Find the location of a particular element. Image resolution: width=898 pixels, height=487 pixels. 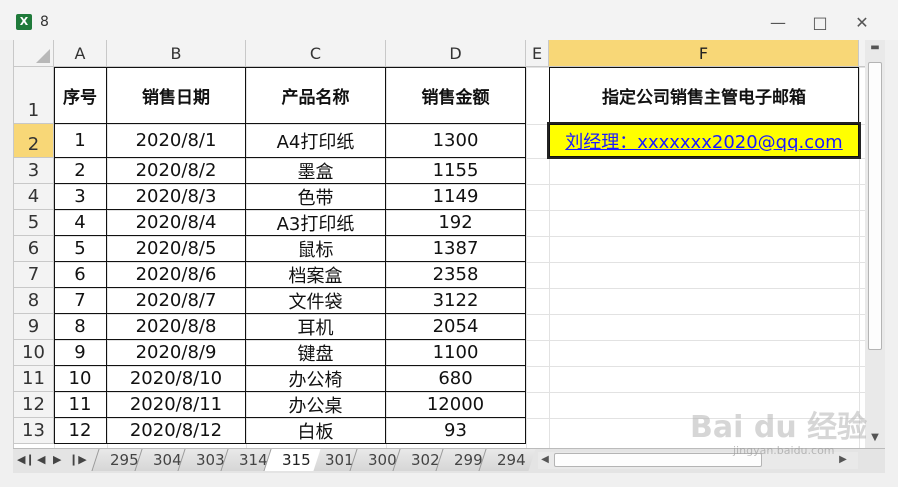

table-cell: 10 is located at coordinates (80, 379).